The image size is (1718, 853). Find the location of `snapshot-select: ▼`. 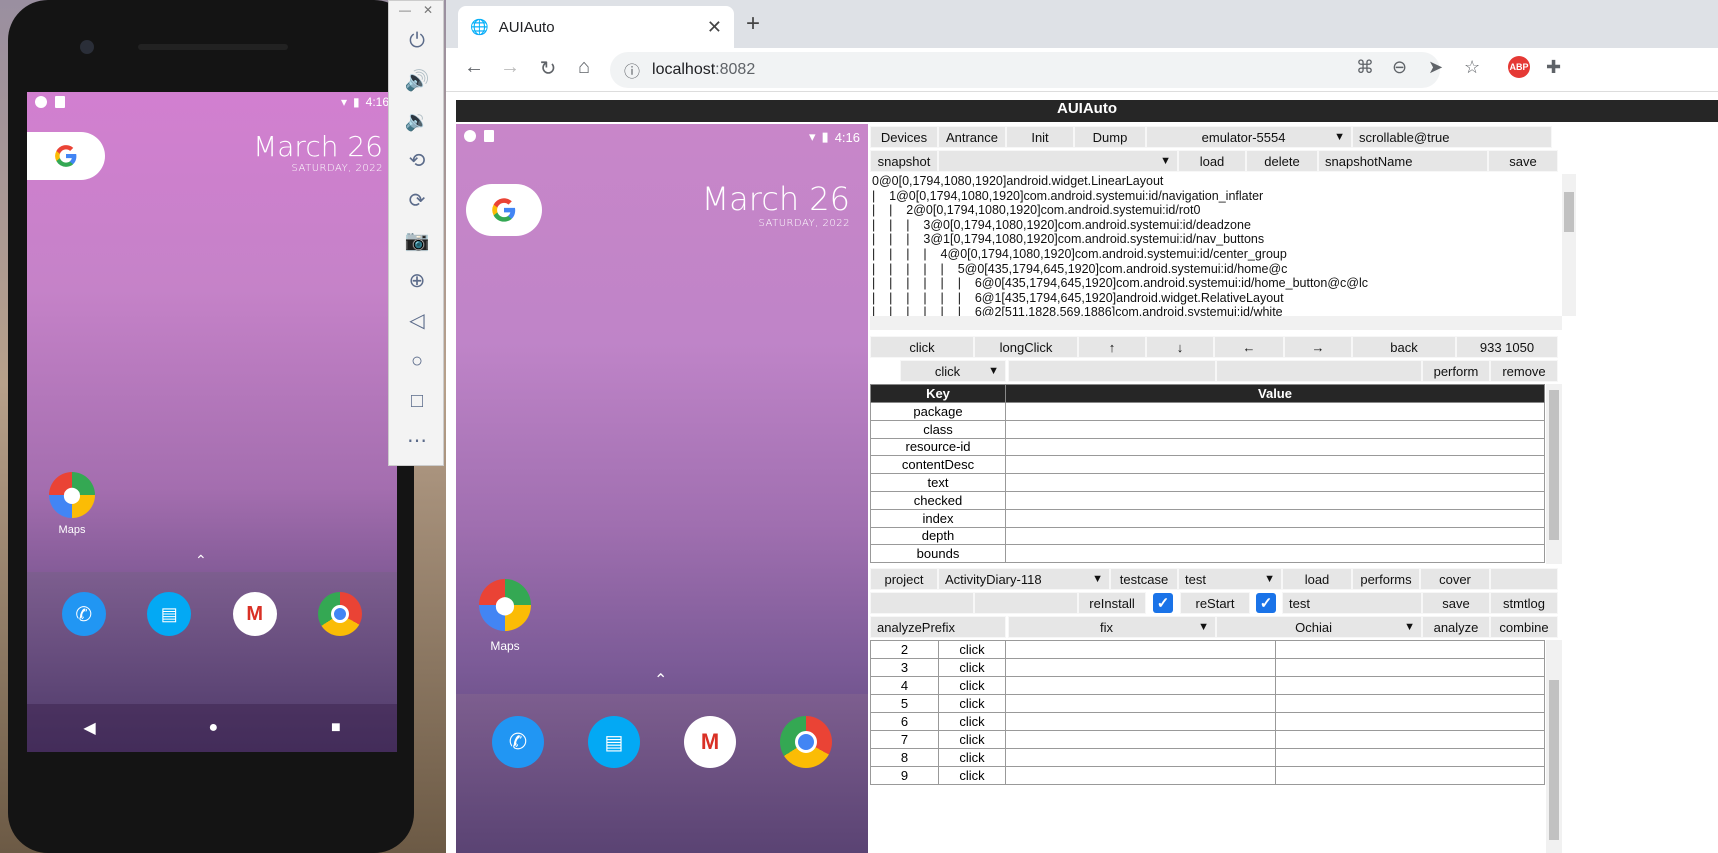

snapshot-select: ▼ is located at coordinates (1058, 161).